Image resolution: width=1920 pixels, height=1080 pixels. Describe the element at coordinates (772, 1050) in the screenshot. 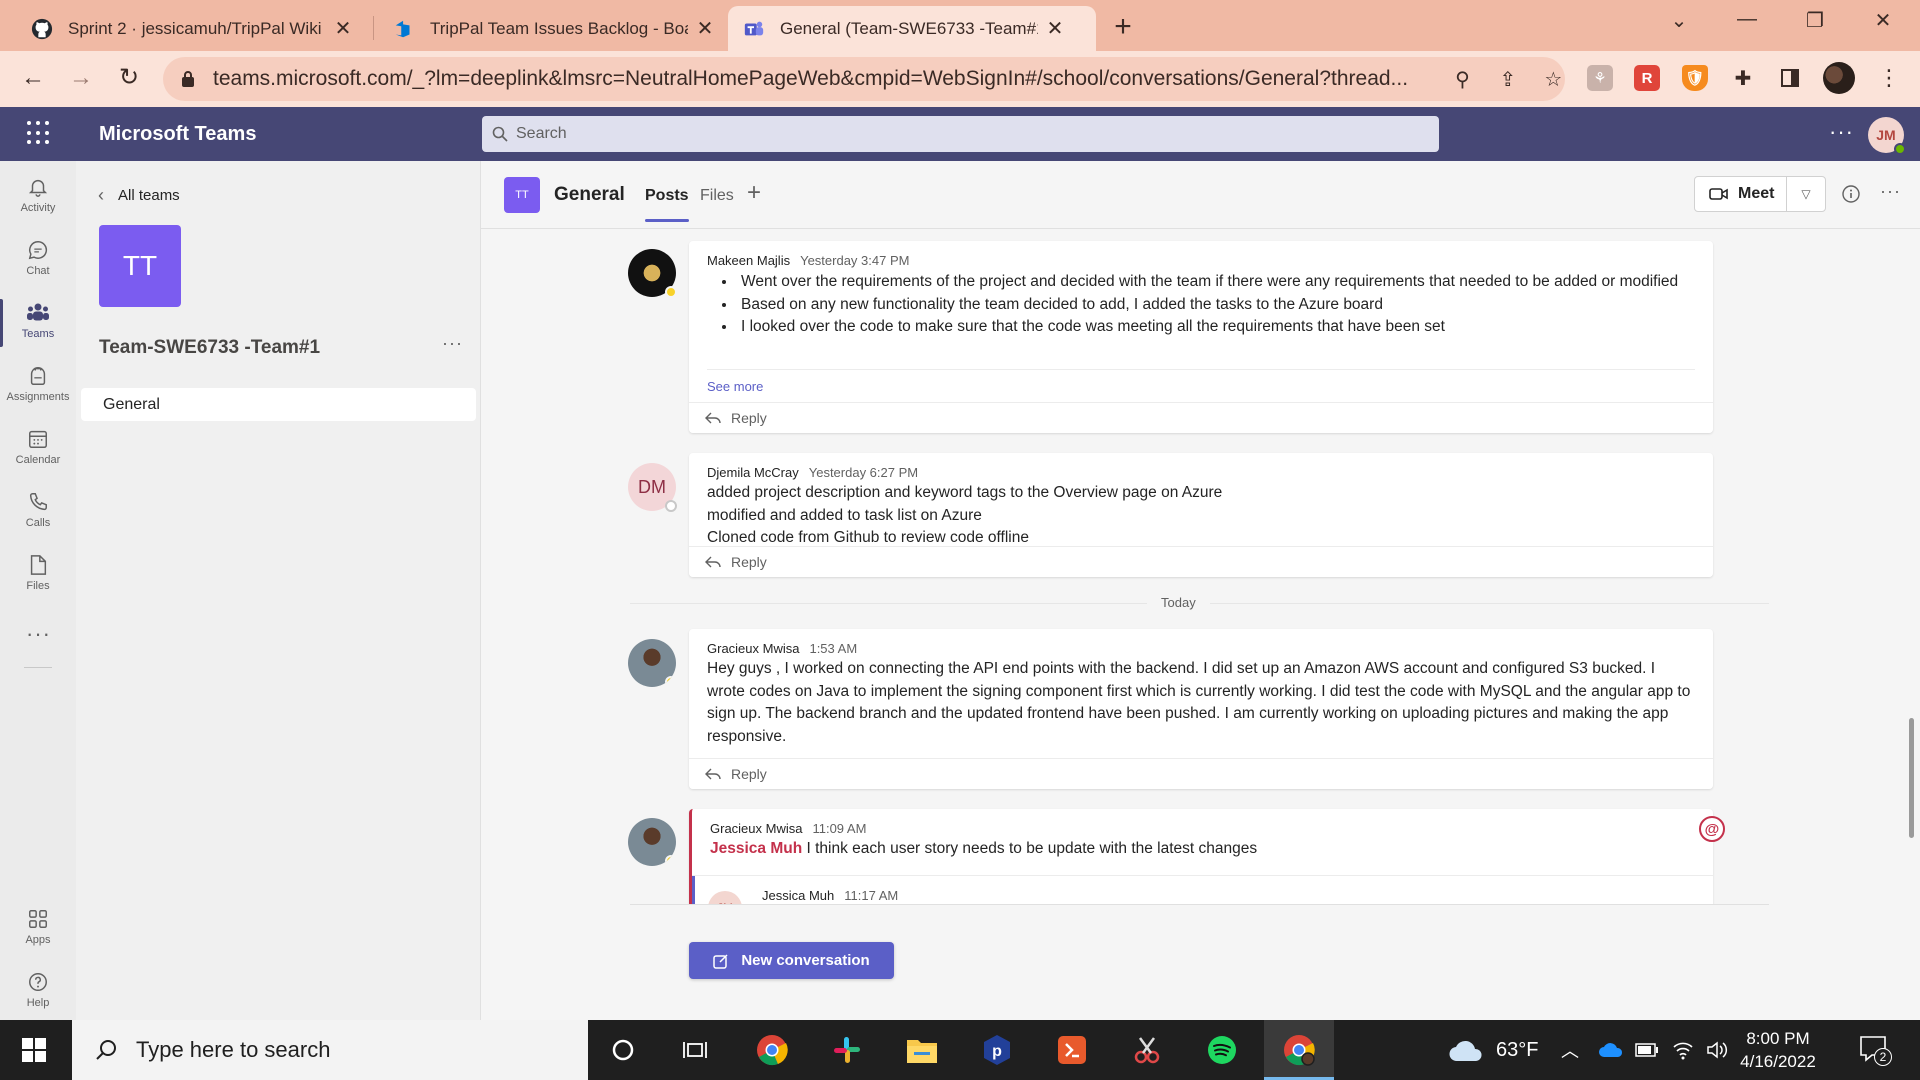

I see `chrome-icon` at that location.